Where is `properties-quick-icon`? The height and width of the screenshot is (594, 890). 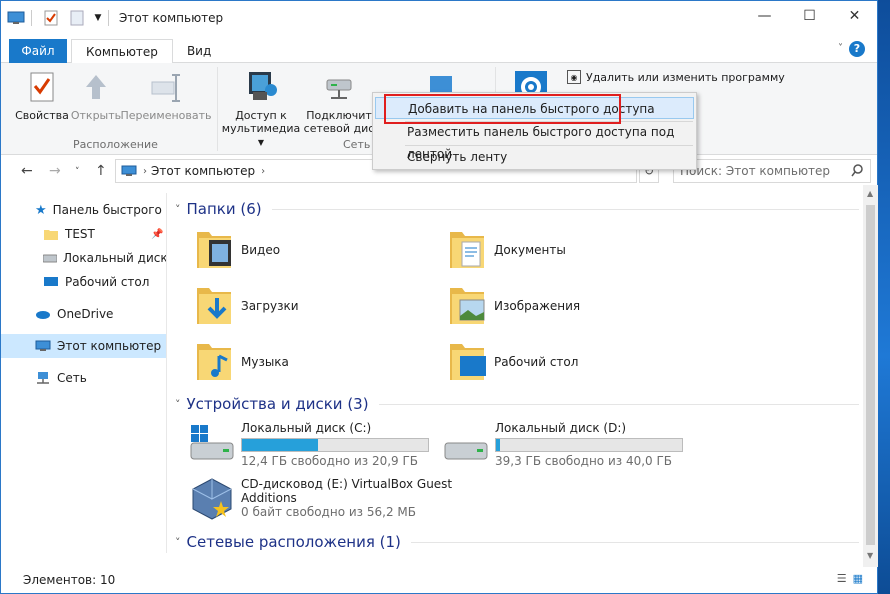
properties-quick-icon is located at coordinates (51, 18).